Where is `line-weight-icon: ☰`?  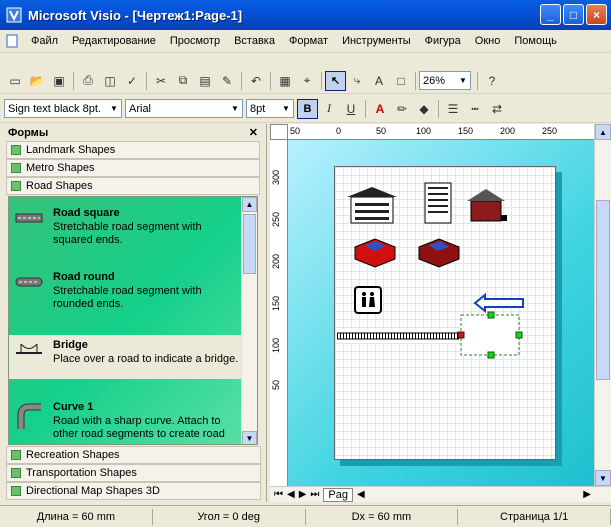 line-weight-icon: ☰ is located at coordinates (453, 109).